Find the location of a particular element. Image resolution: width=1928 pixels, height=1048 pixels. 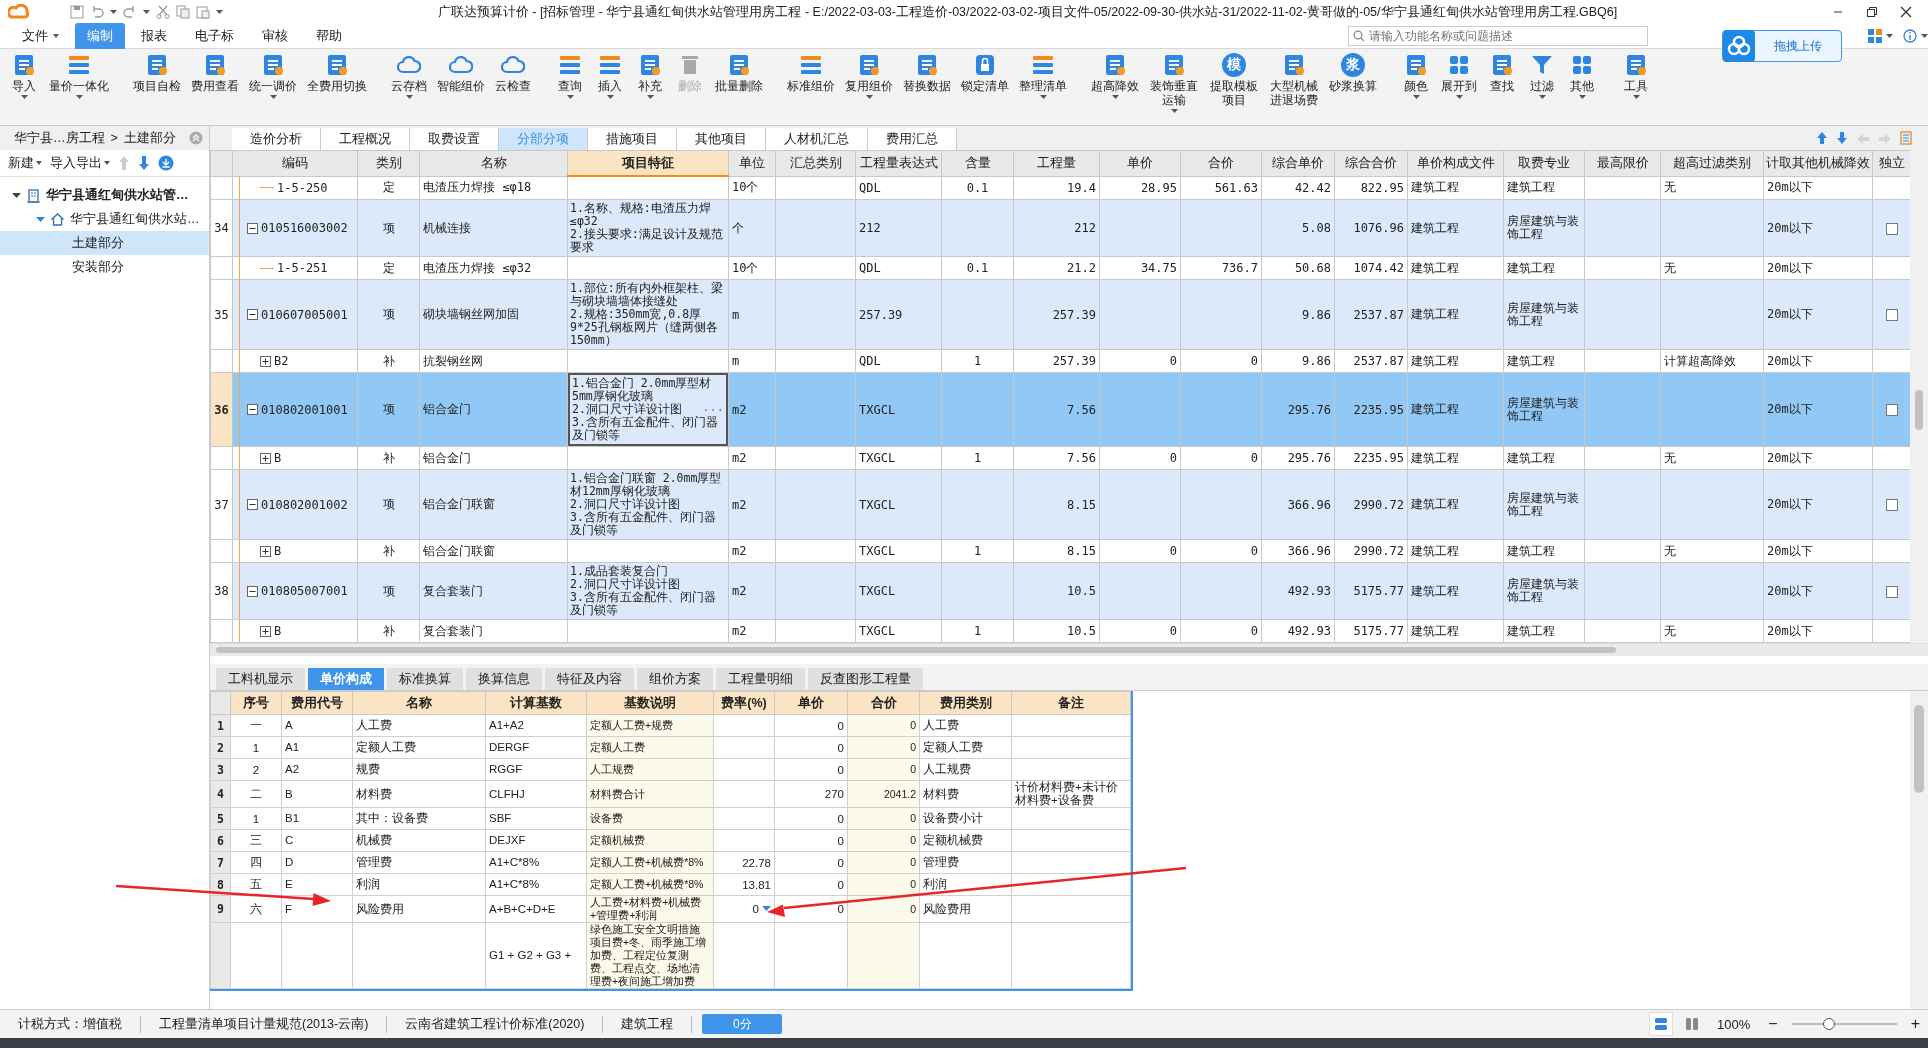

toolbar-button: 整理清单 is located at coordinates (1043, 76).